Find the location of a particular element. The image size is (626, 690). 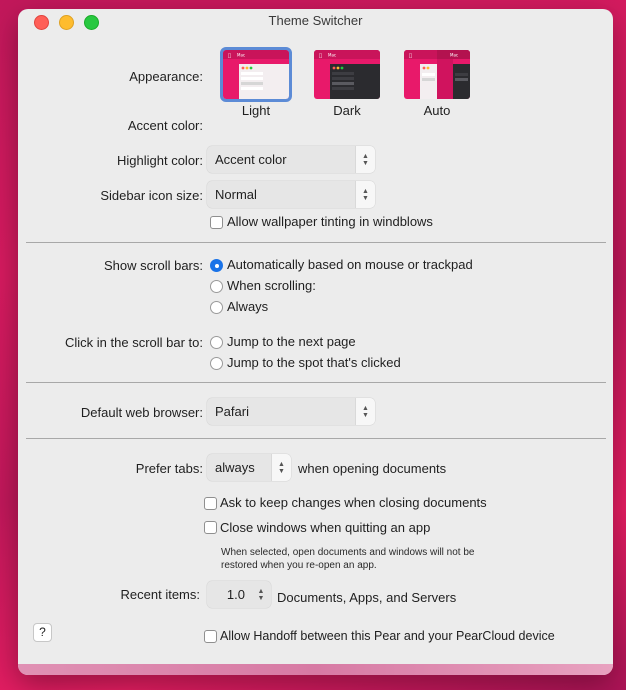

window-title: Theme Switcher is located at coordinates (315, 20).